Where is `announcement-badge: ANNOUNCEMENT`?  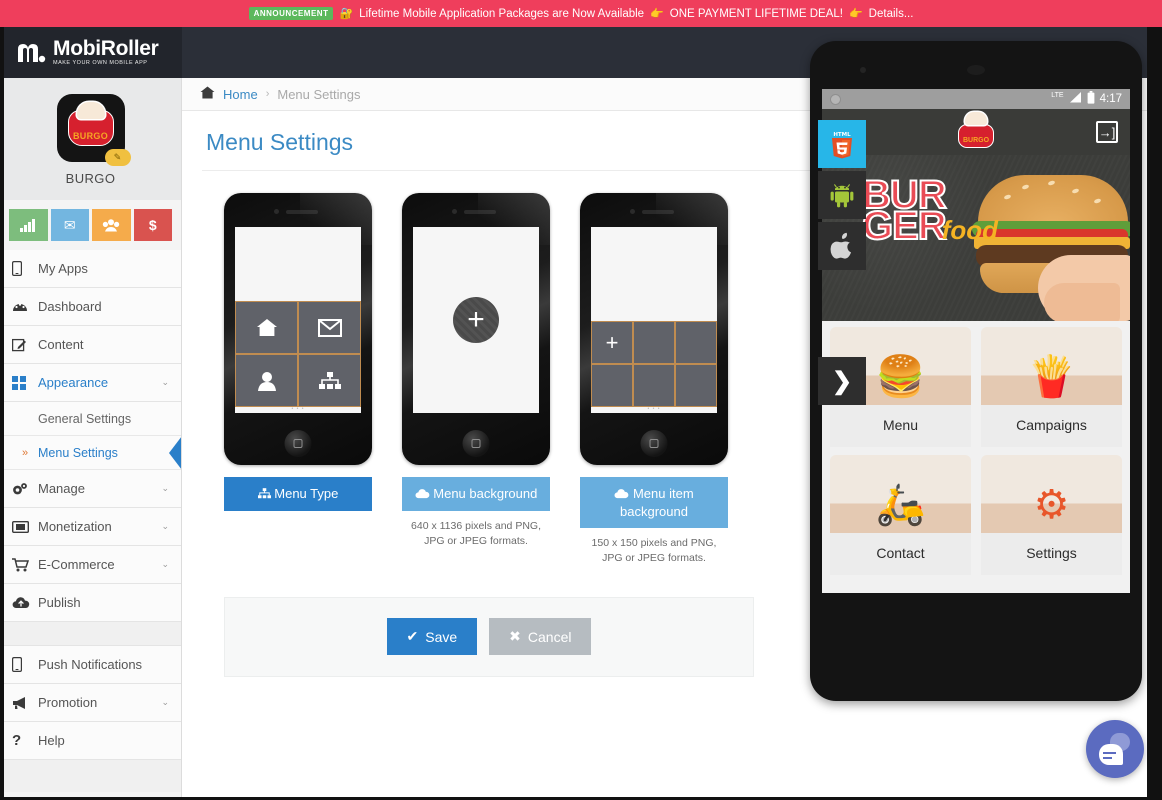
announcement-badge: ANNOUNCEMENT is located at coordinates (291, 13).